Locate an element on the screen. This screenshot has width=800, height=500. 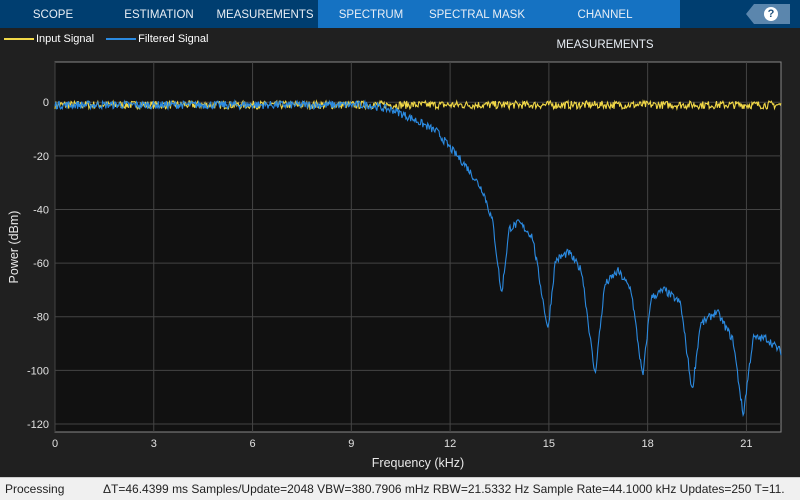
x-tick-label: 12 is located at coordinates (450, 444).